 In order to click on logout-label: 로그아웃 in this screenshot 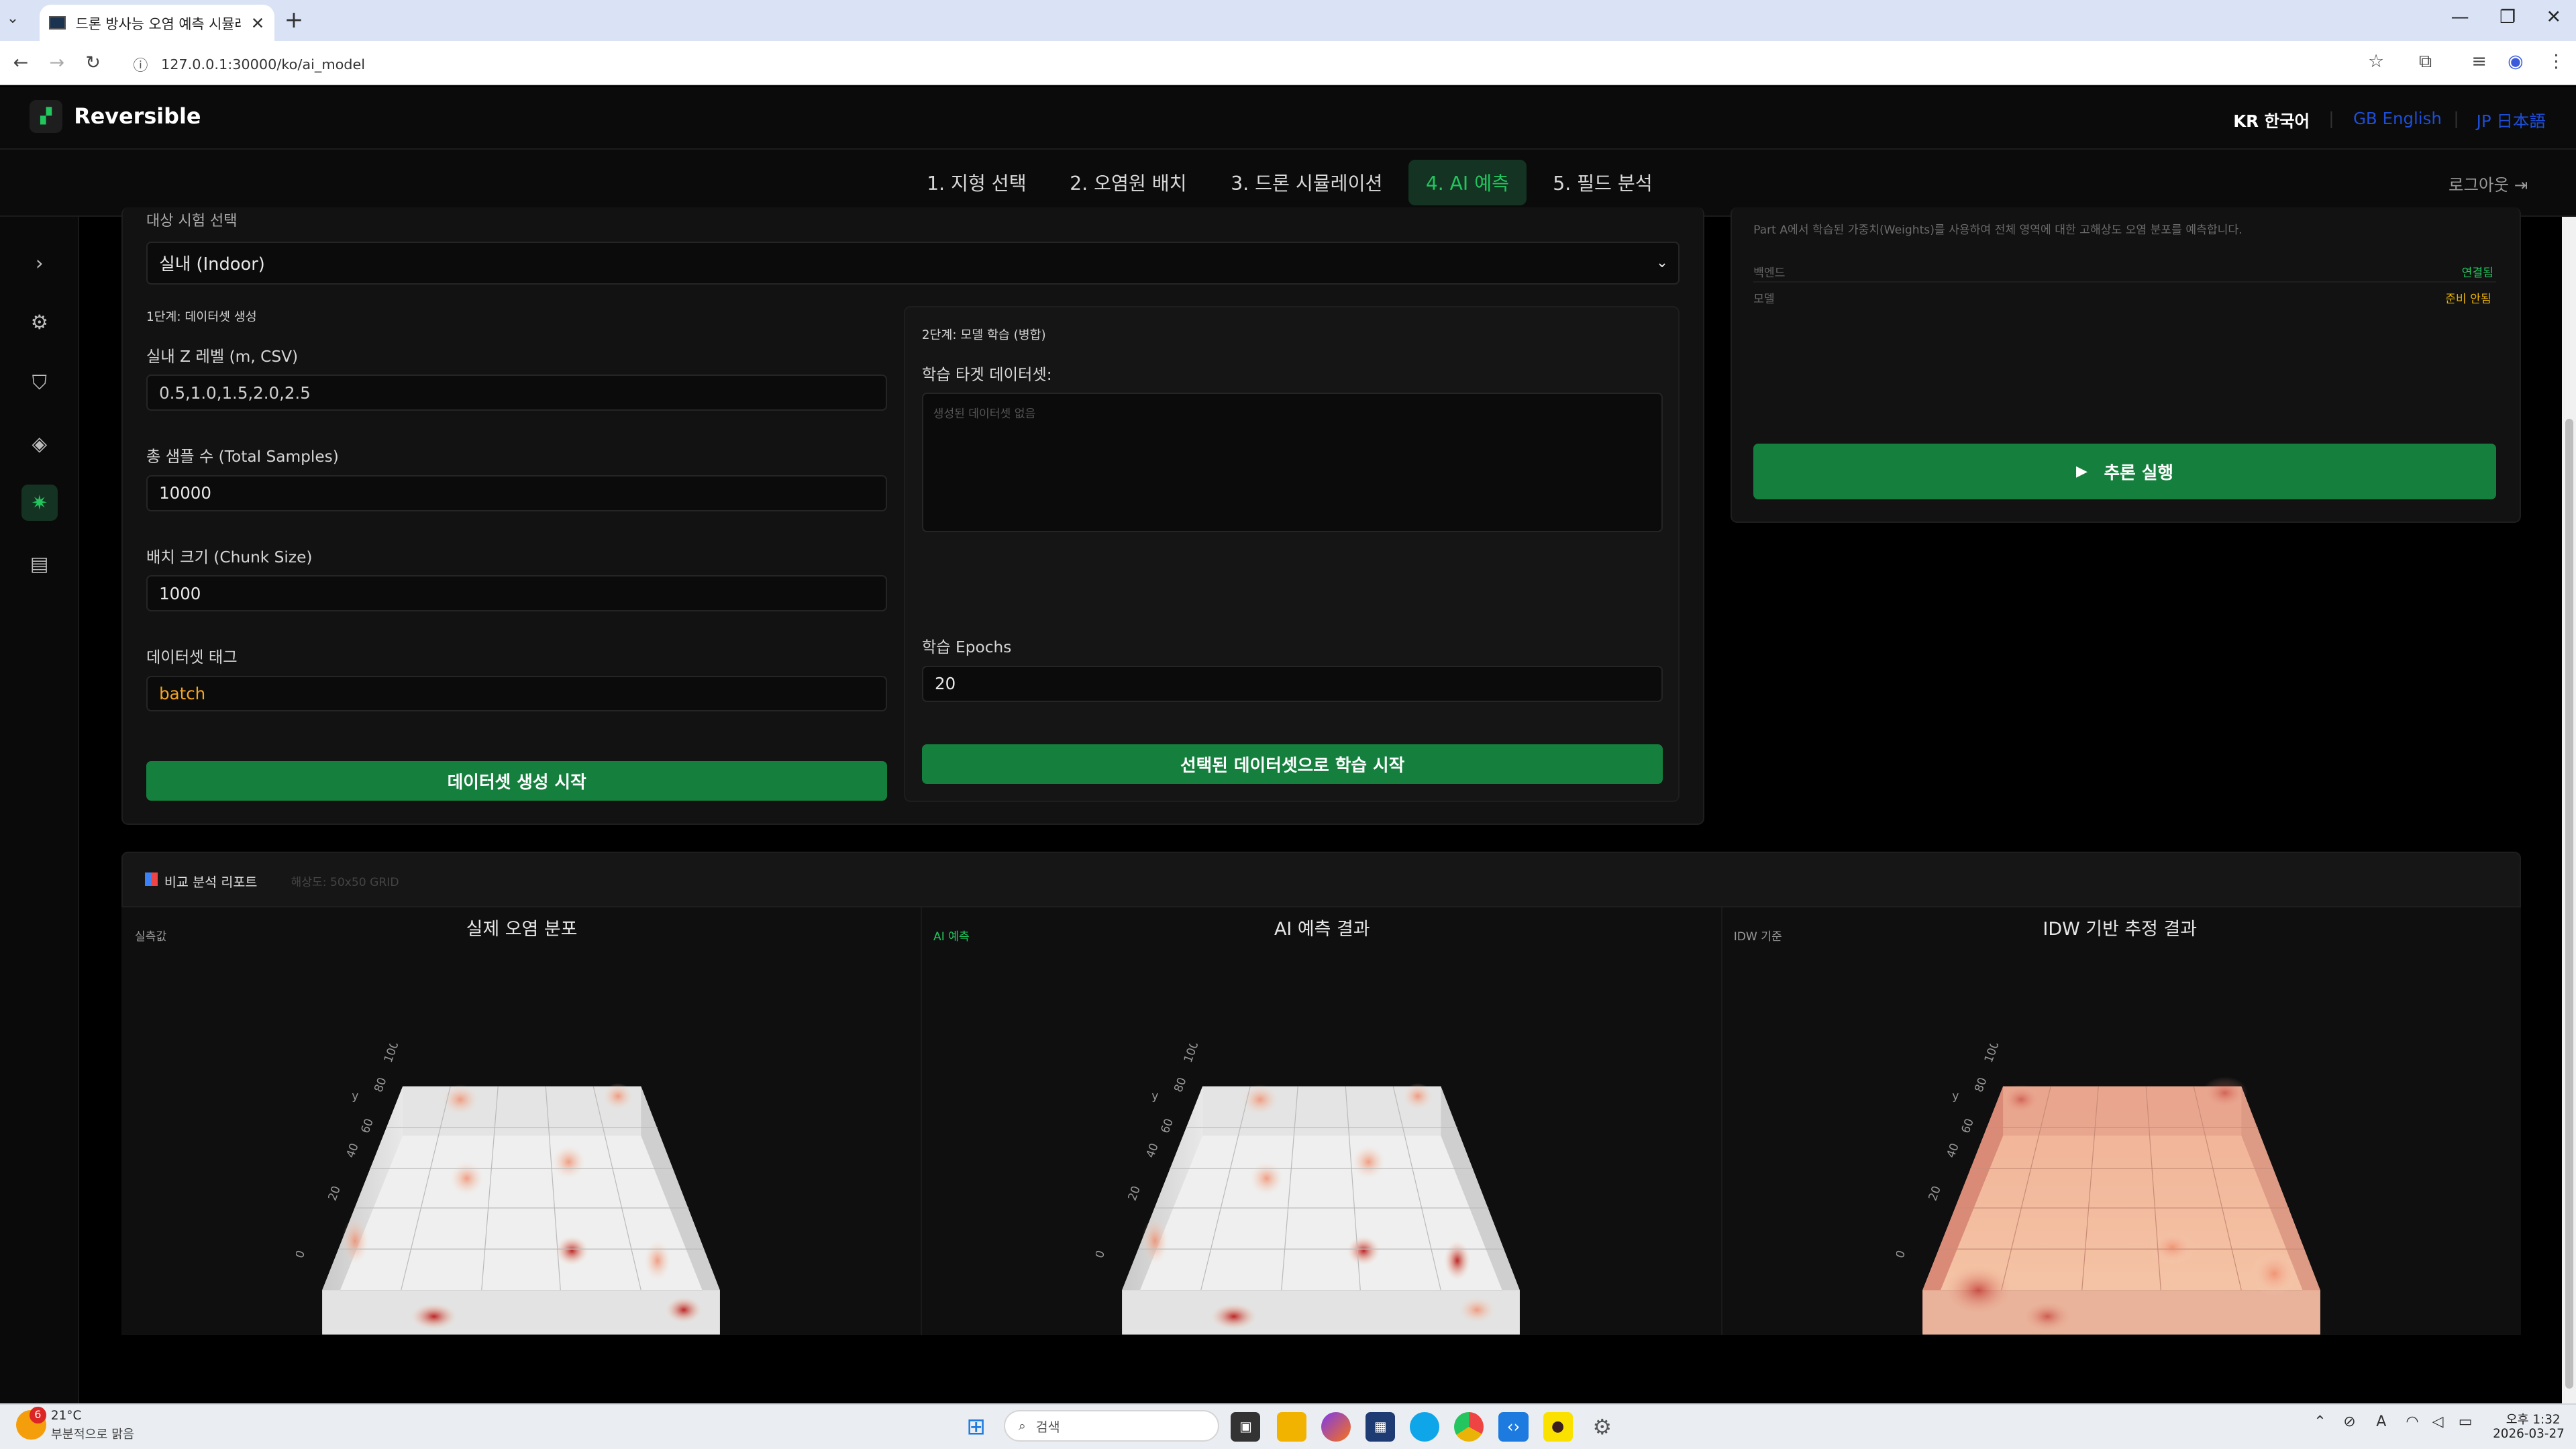, I will do `click(2479, 185)`.